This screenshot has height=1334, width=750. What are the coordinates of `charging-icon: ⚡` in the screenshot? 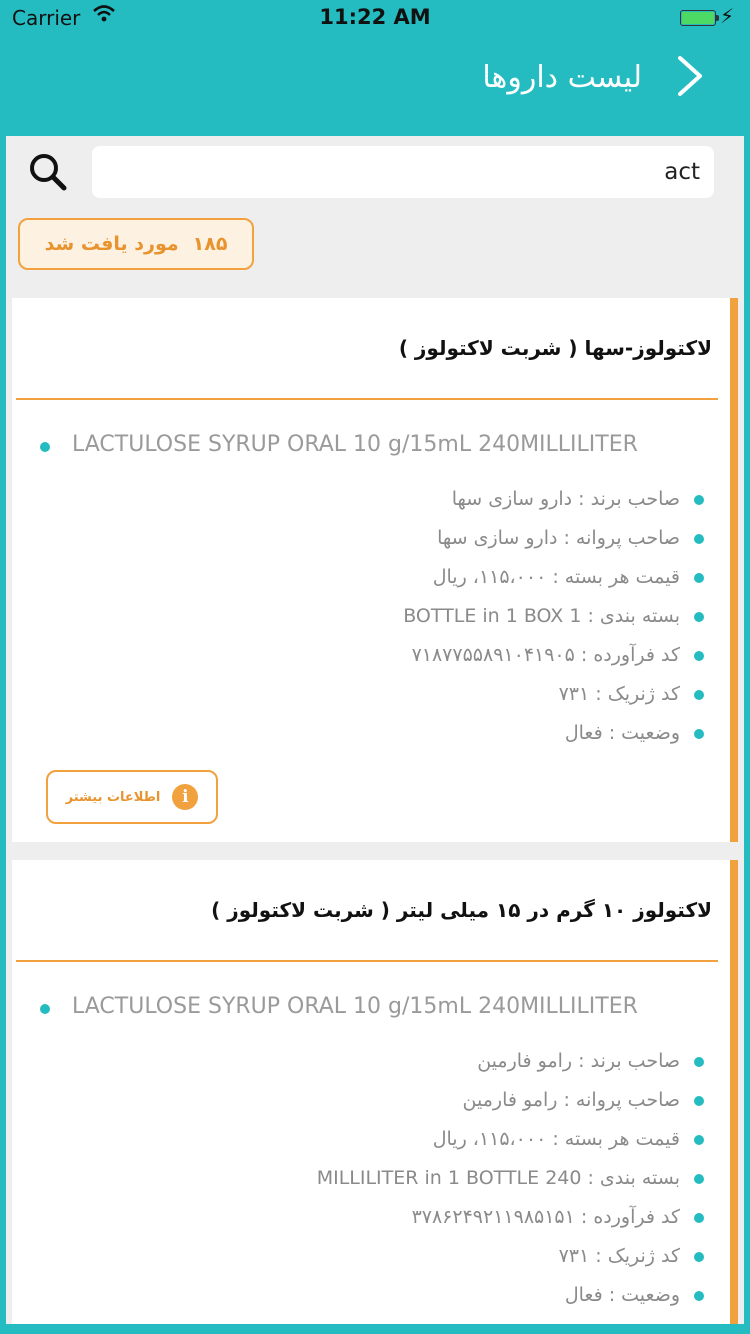 It's located at (726, 16).